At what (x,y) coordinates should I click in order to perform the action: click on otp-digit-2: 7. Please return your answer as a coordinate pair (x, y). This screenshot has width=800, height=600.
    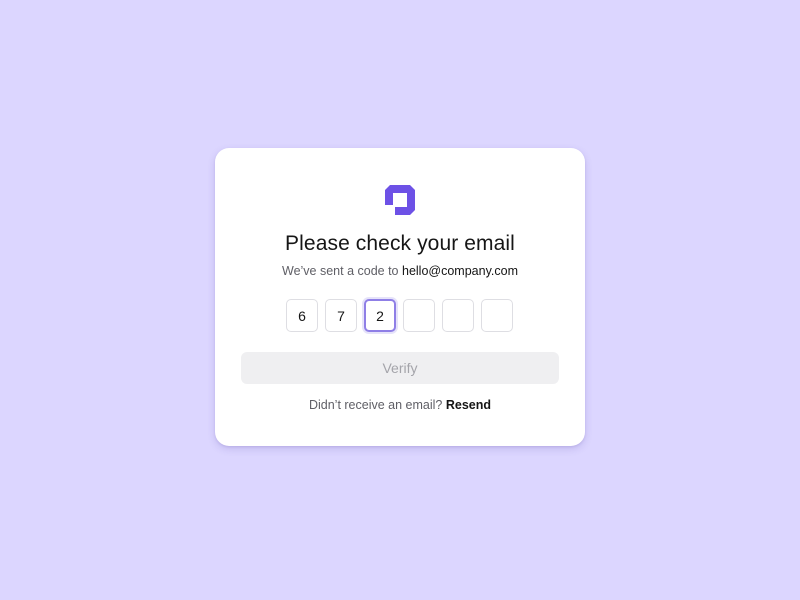
    Looking at the image, I should click on (341, 315).